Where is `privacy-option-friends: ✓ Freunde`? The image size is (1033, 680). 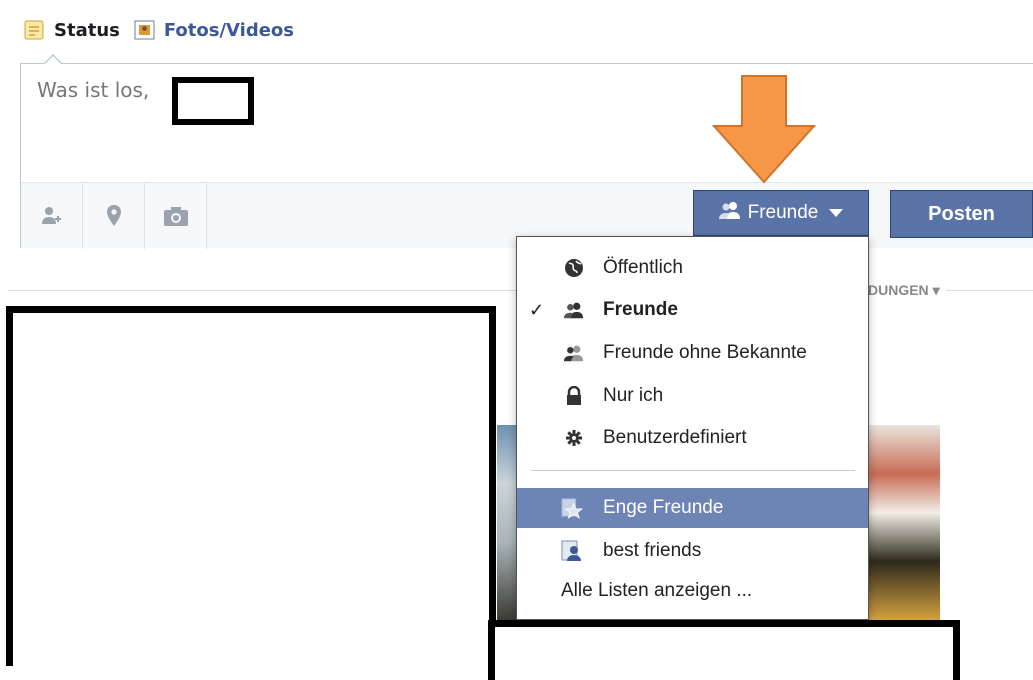
privacy-option-friends: ✓ Freunde is located at coordinates (692, 310).